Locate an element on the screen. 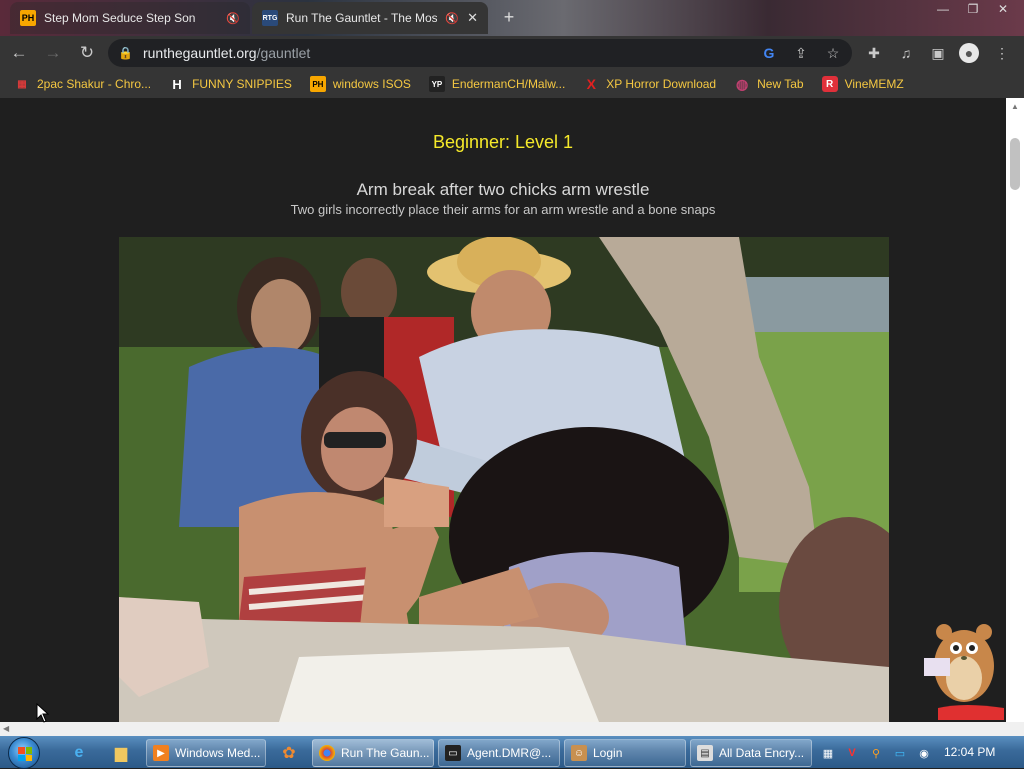 This screenshot has width=1024, height=769. video-title: Arm break after two chicks arm wrestle is located at coordinates (503, 189).